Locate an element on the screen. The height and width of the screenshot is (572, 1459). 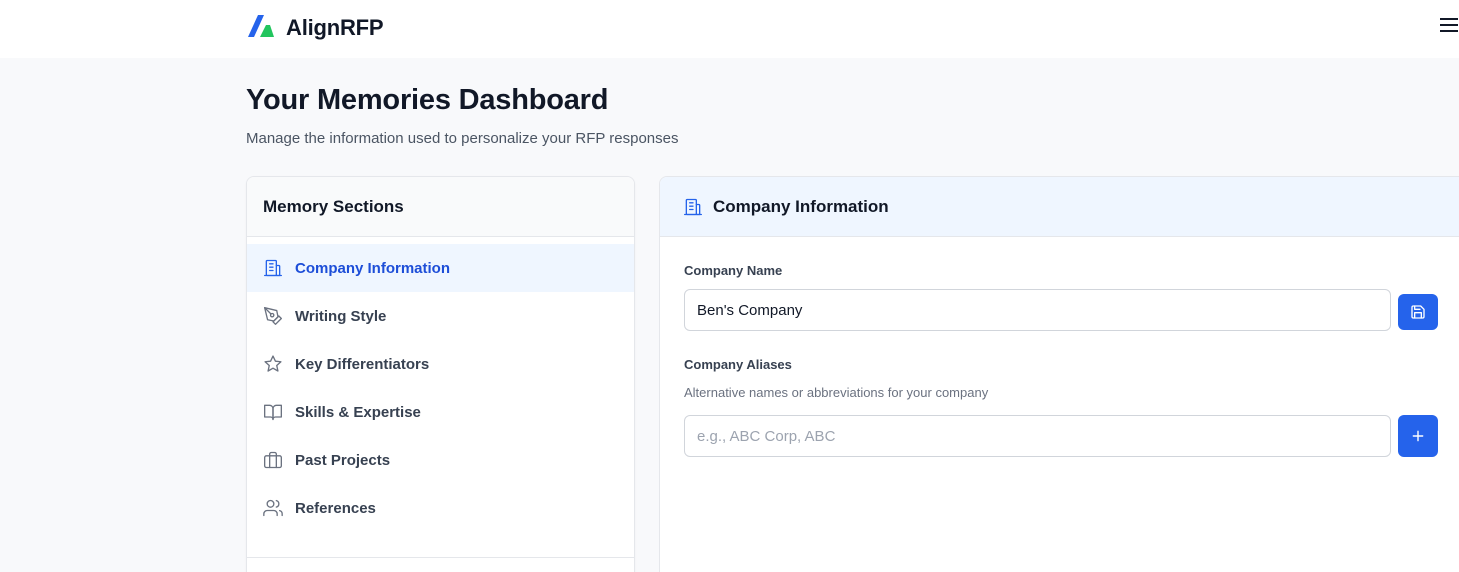
sidebar-item-label: Writing Style is located at coordinates (341, 316).